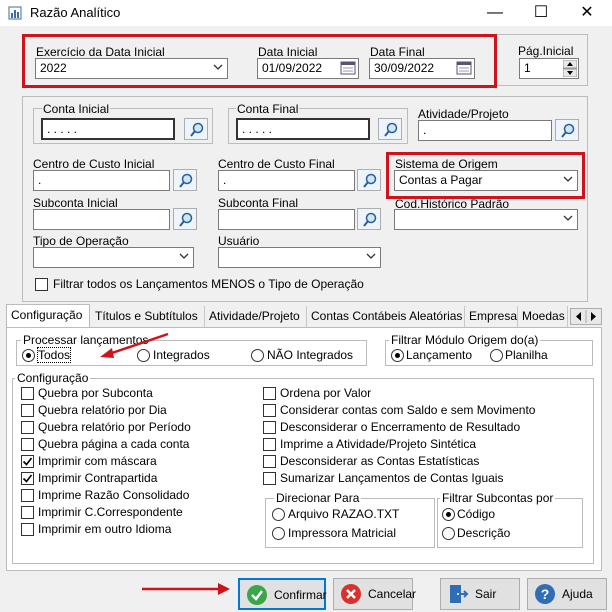 This screenshot has width=612, height=612. What do you see at coordinates (448, 533) in the screenshot?
I see `subcontas-radio-descricao` at bounding box center [448, 533].